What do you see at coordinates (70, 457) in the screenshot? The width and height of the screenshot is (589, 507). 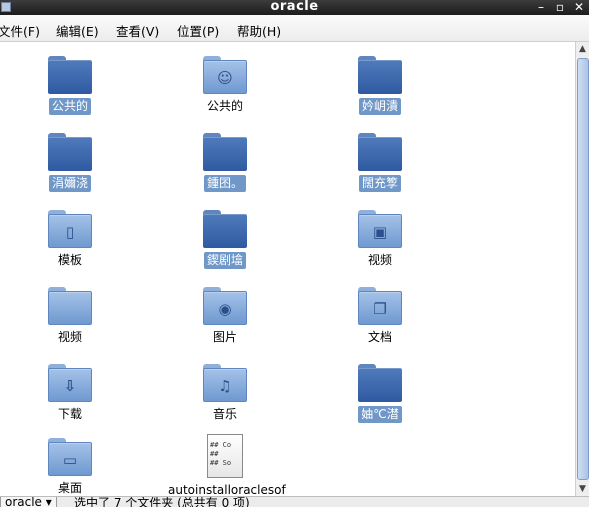 I see `folder-desktop-icon: ▭` at bounding box center [70, 457].